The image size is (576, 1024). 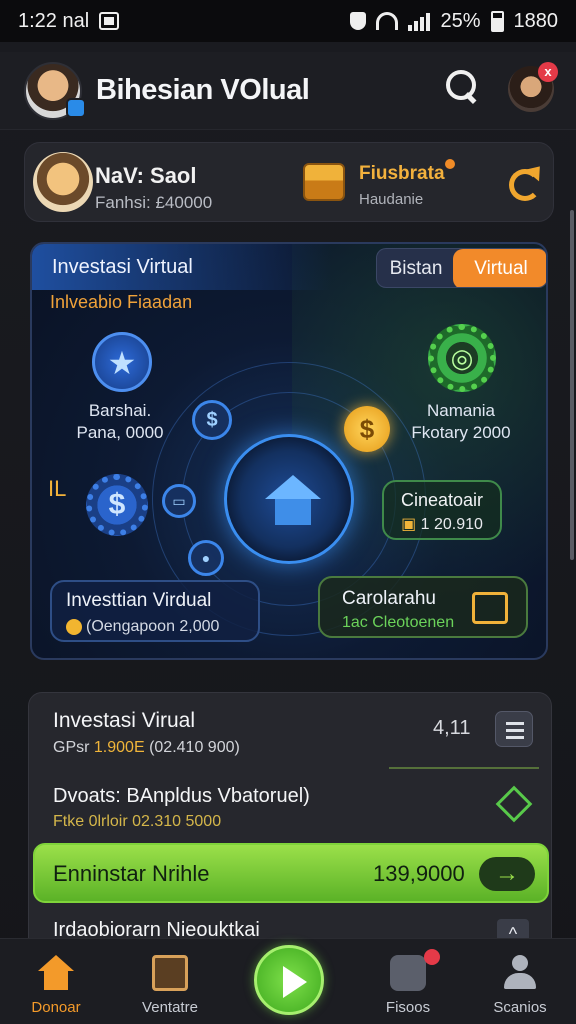 What do you see at coordinates (71, 747) in the screenshot?
I see `list-item-sub-prefix: GPsr` at bounding box center [71, 747].